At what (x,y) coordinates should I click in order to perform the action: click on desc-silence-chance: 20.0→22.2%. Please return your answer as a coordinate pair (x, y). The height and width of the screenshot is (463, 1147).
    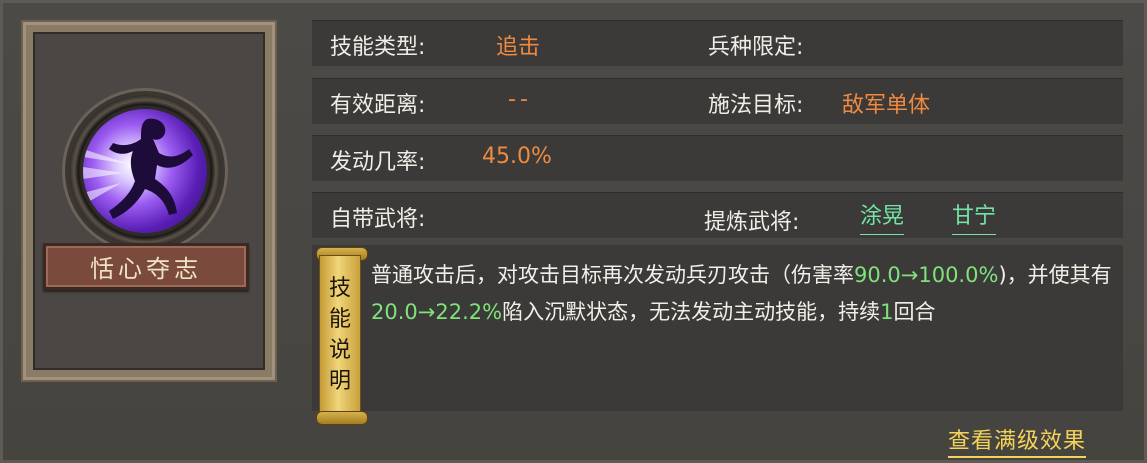
    Looking at the image, I should click on (437, 312).